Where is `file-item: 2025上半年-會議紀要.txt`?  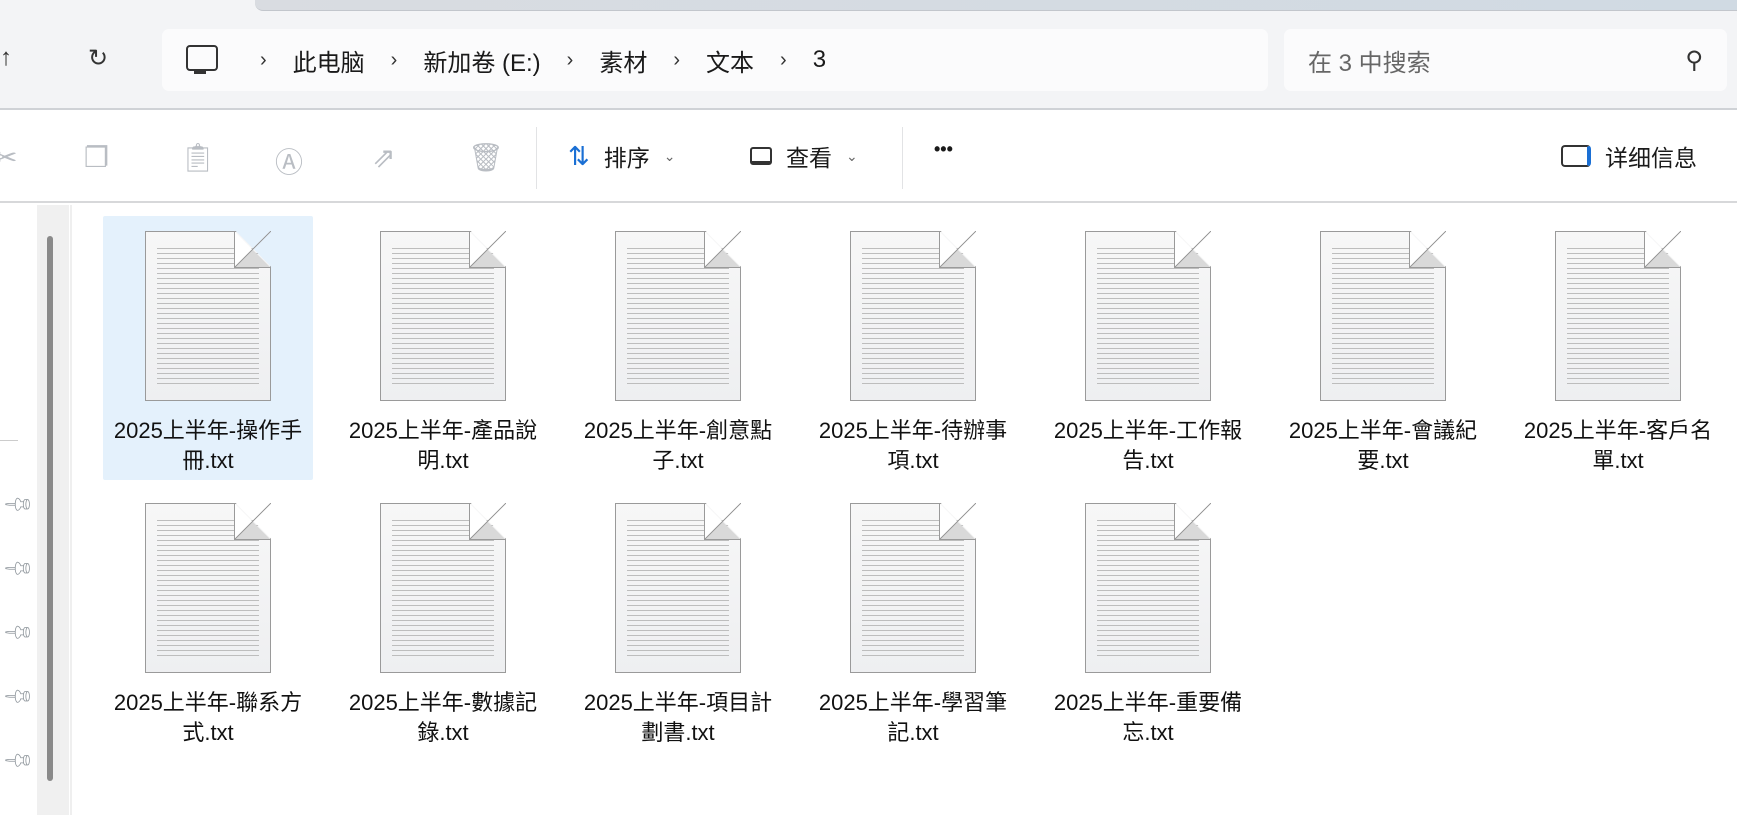 file-item: 2025上半年-會議紀要.txt is located at coordinates (1383, 348).